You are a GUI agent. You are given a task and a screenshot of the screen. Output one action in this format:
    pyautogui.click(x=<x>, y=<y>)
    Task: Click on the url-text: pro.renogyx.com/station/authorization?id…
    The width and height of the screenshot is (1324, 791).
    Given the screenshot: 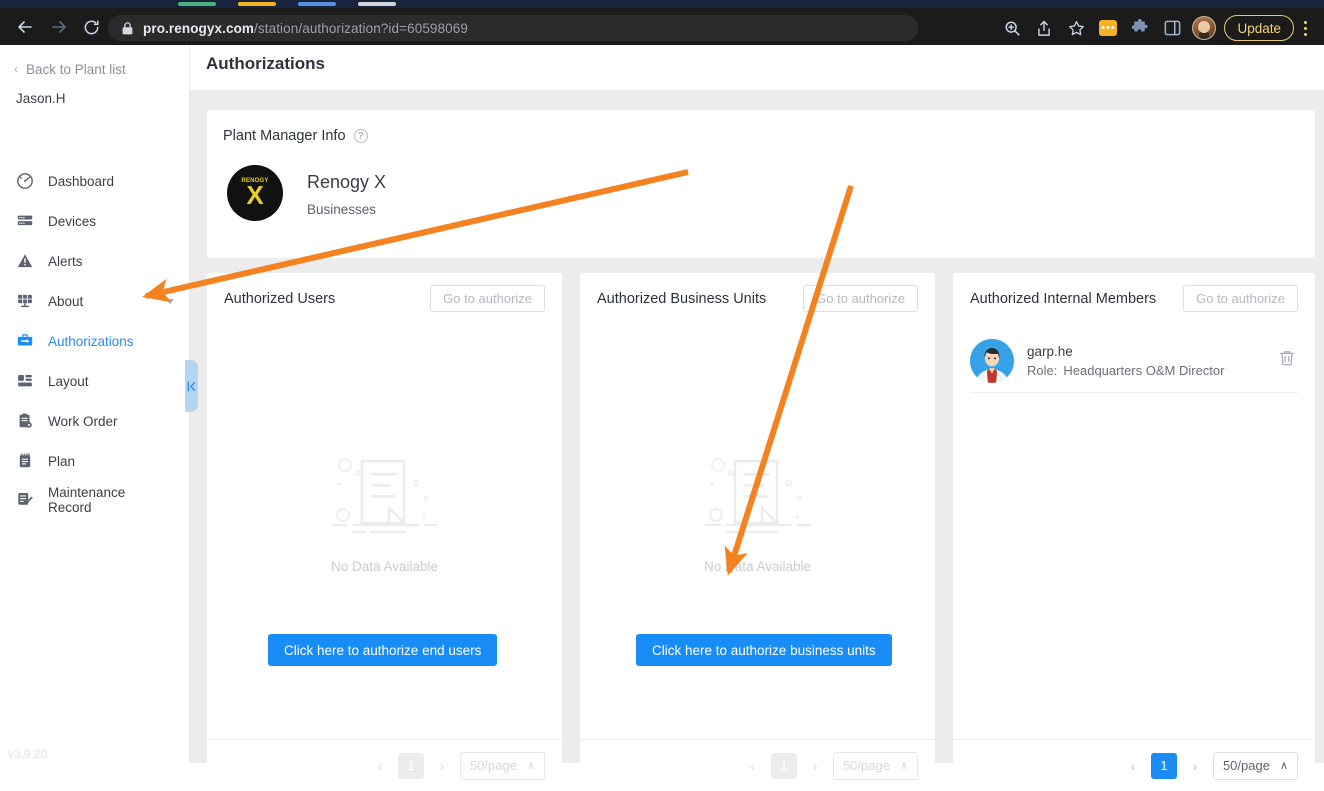 What is the action you would take?
    pyautogui.click(x=305, y=28)
    